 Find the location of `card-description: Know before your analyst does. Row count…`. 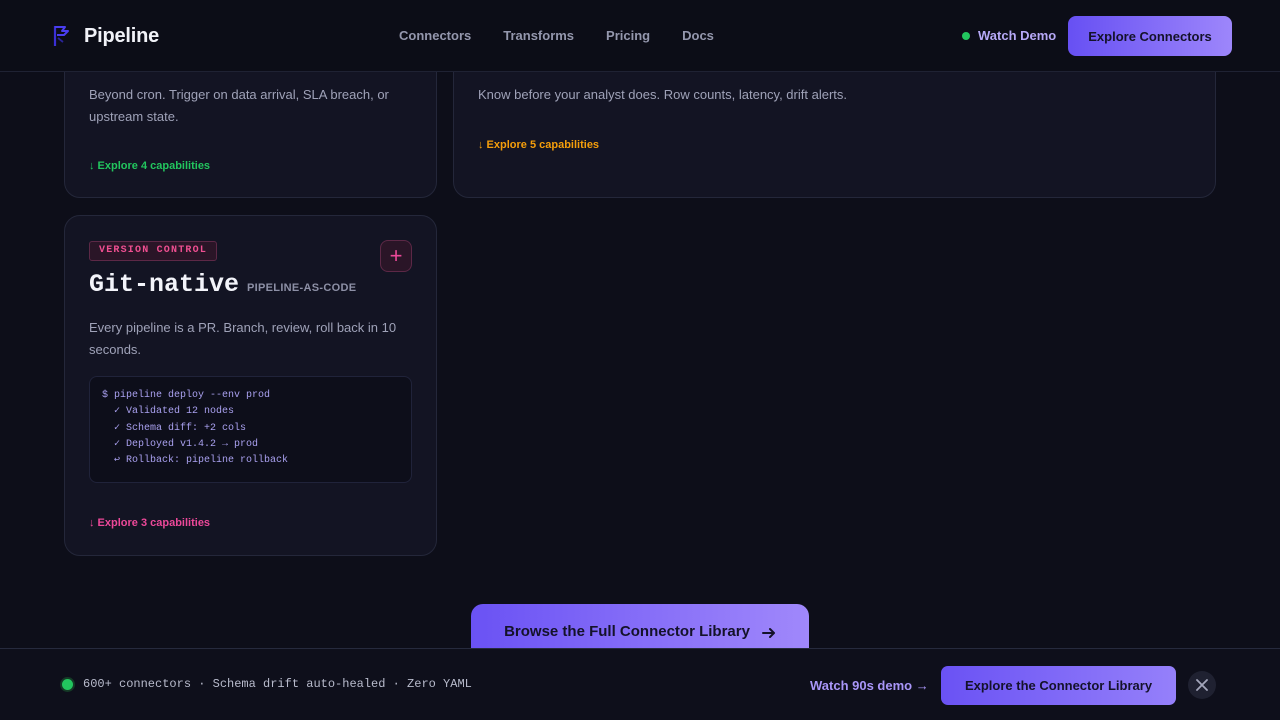

card-description: Know before your analyst does. Row count… is located at coordinates (662, 94).